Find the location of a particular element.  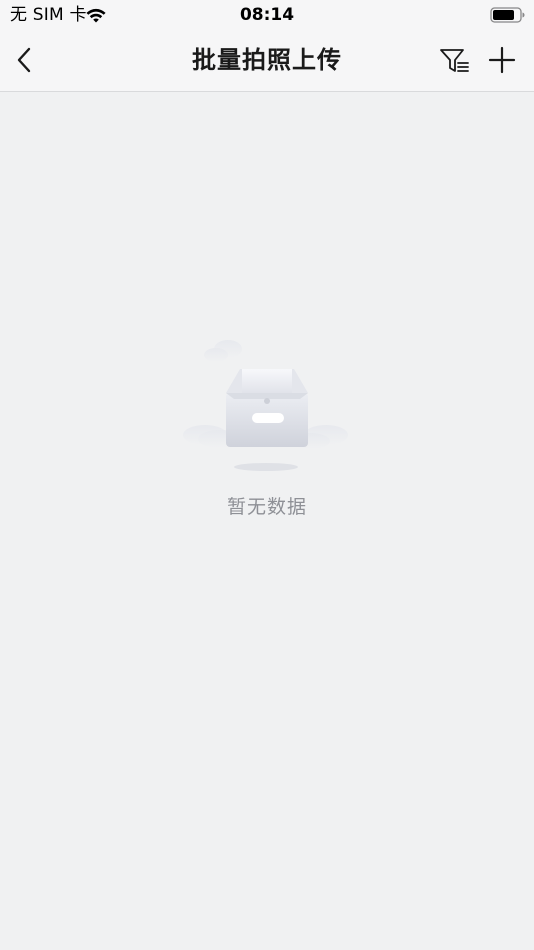

status-bar: 无 SIM 卡 08:14 is located at coordinates (267, 15).